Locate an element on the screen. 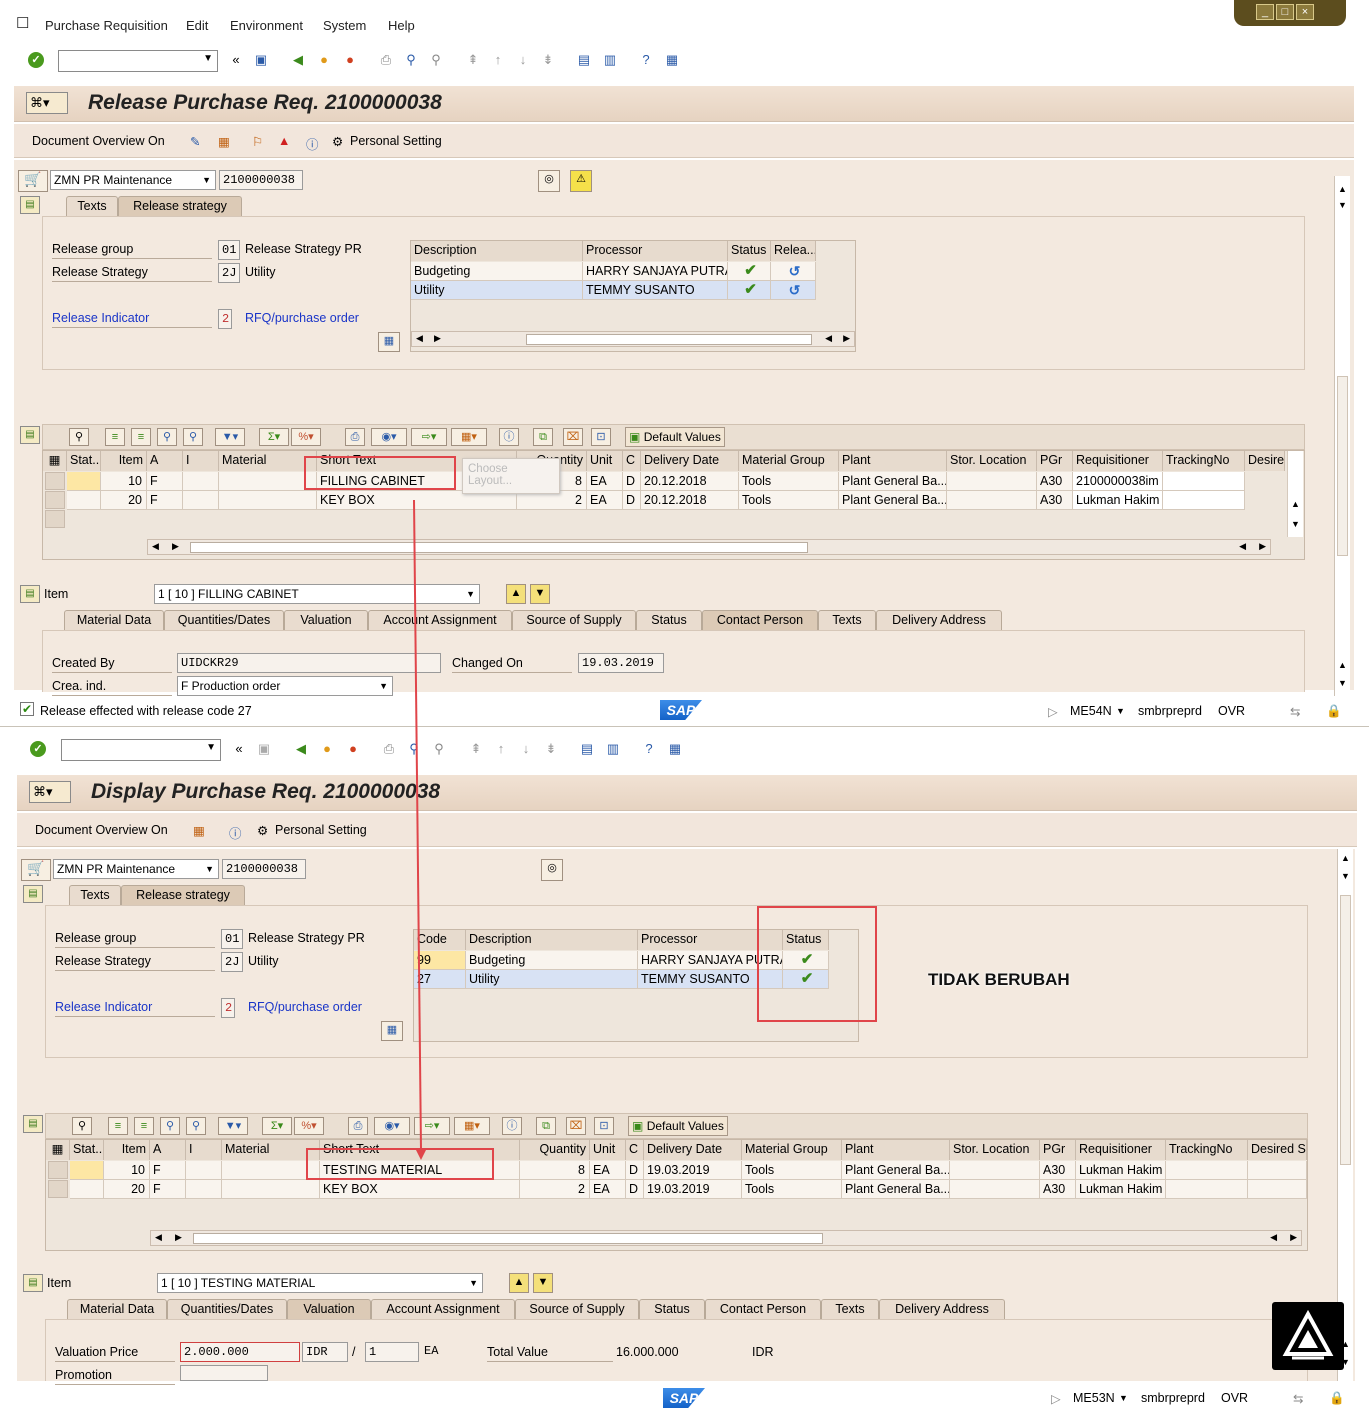 The image size is (1369, 1417). column-header: Code is located at coordinates (440, 940).